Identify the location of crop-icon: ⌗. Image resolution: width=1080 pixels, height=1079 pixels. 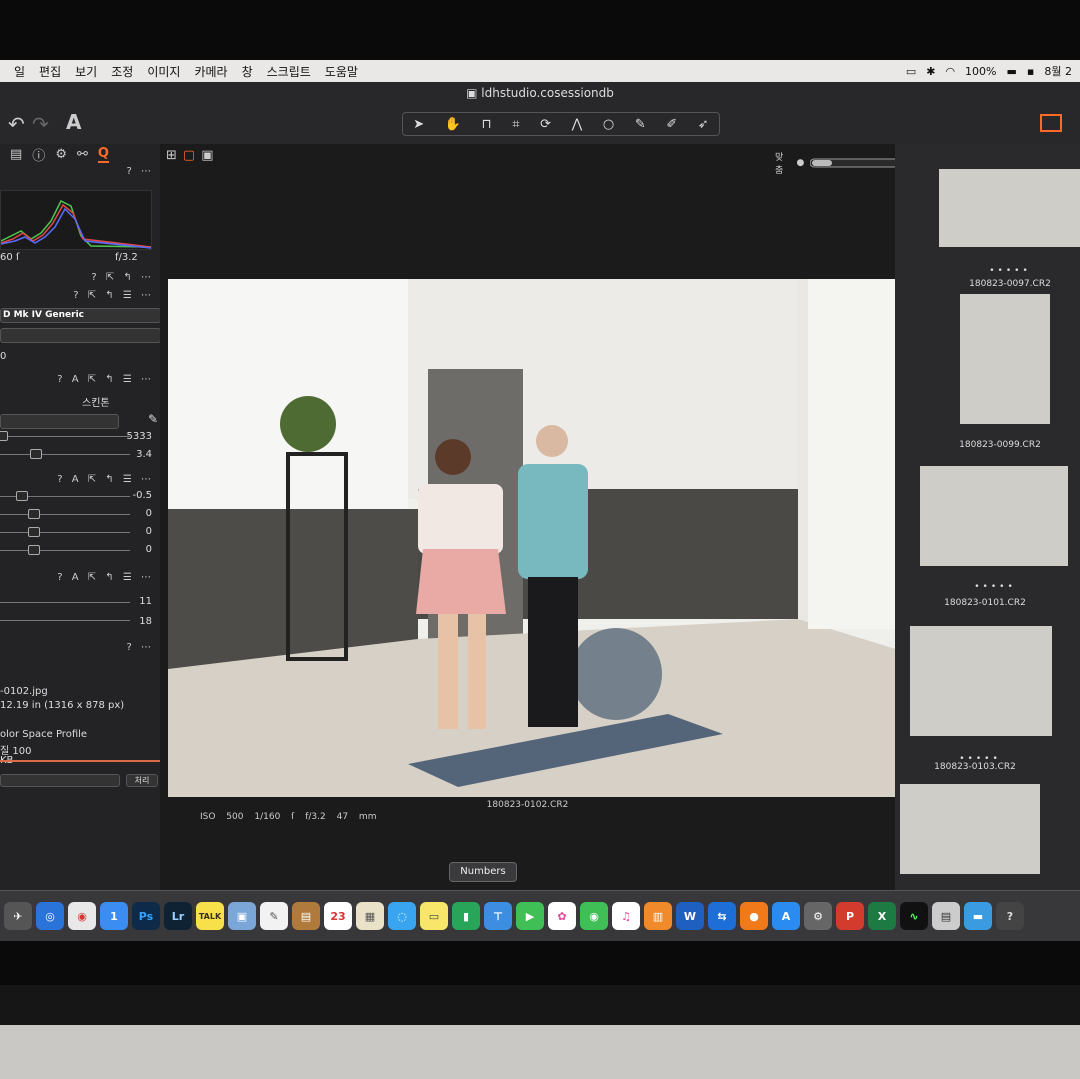
(515, 124).